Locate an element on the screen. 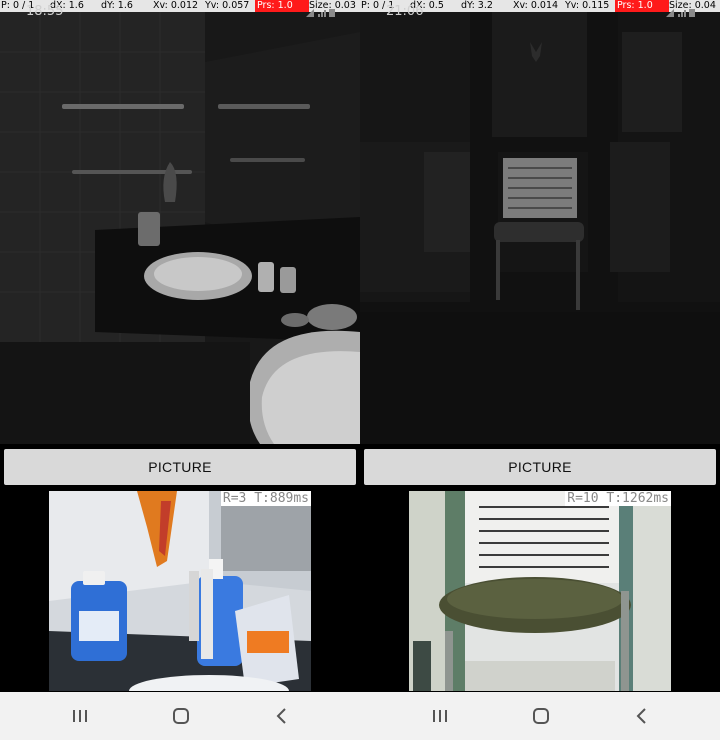 The image size is (720, 740). velocity-x: Xv: 0.012 is located at coordinates (176, 5).